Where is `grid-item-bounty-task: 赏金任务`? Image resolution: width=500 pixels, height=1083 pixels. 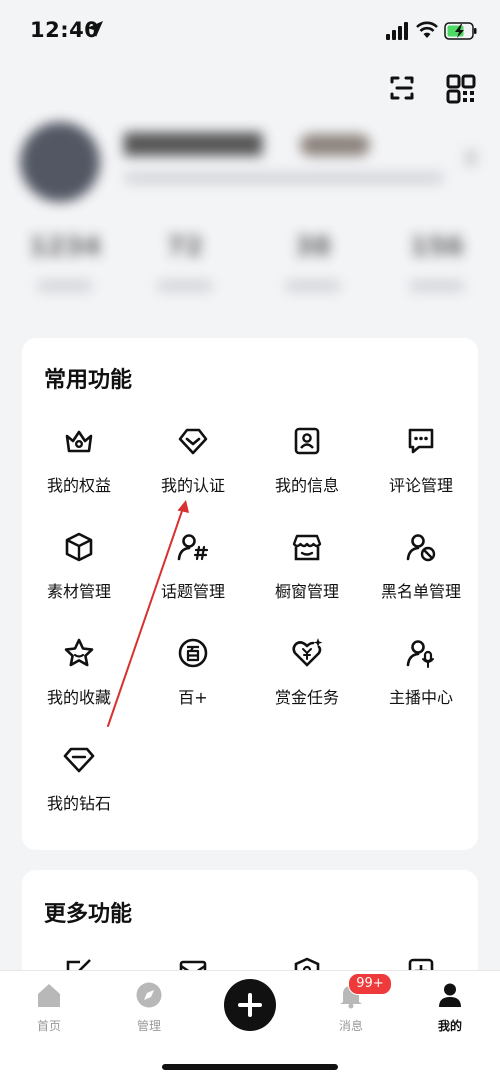
grid-item-bounty-task: 赏金任务 is located at coordinates (307, 686).